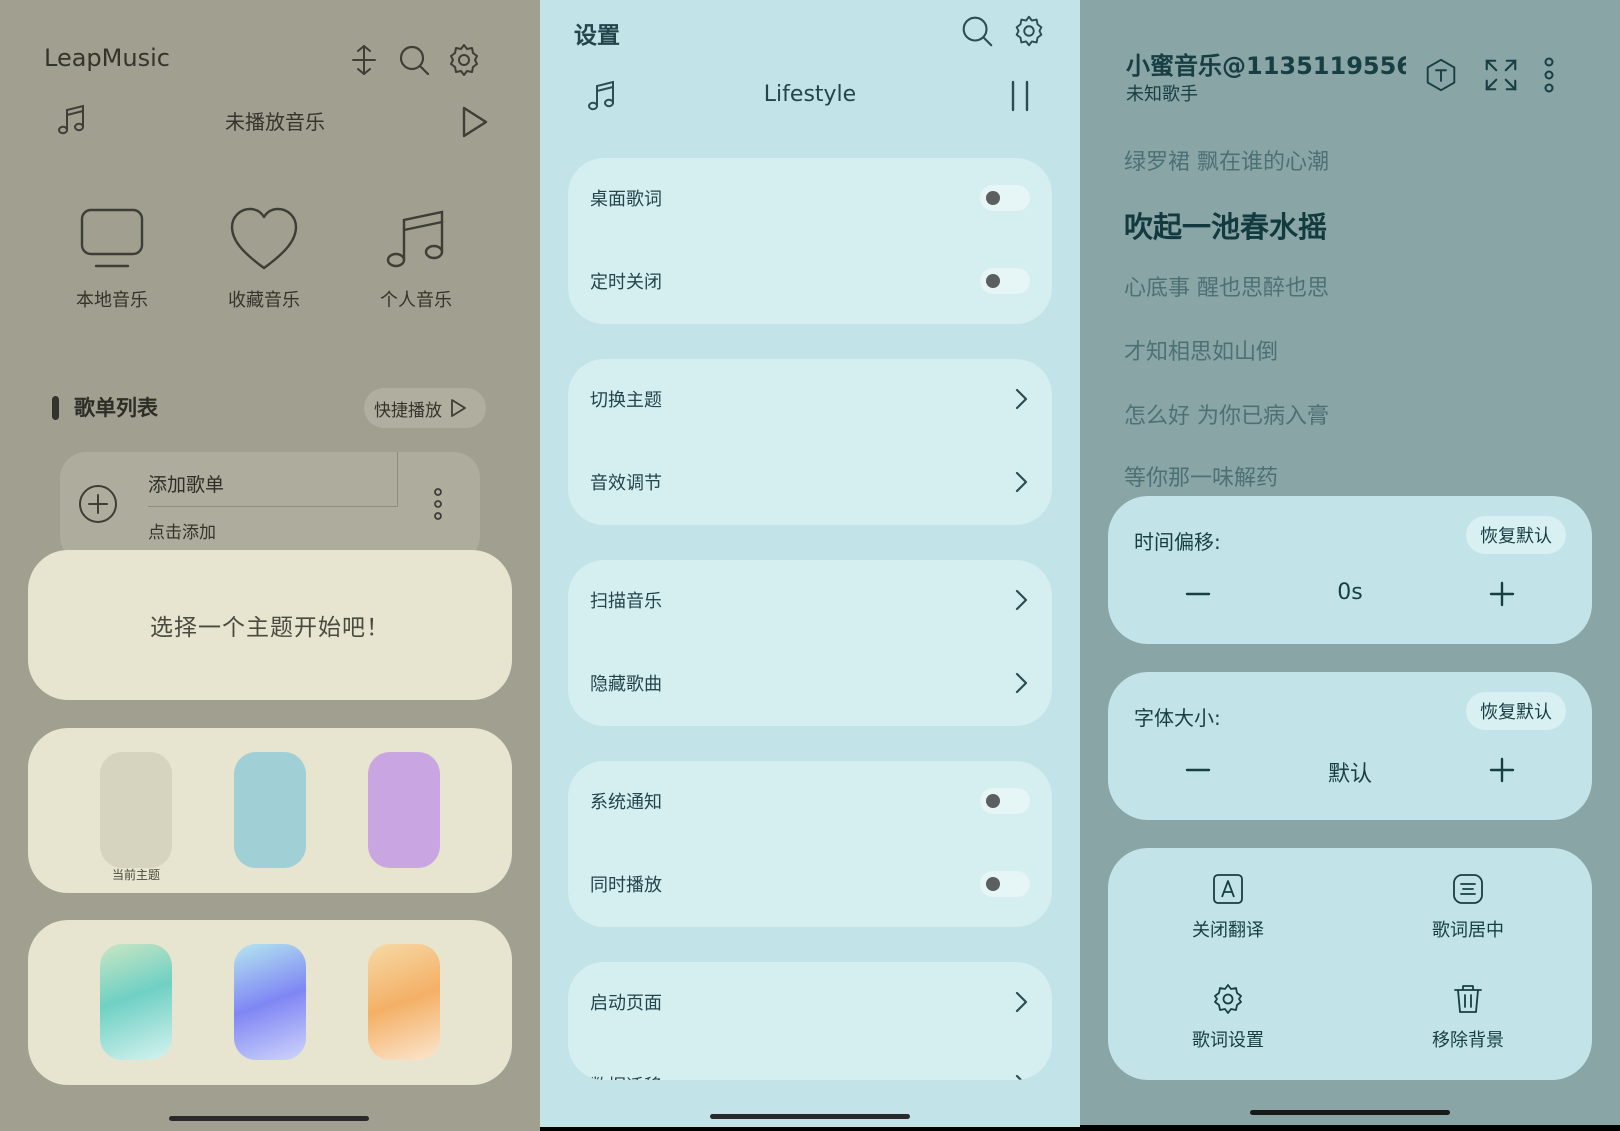  What do you see at coordinates (264, 300) in the screenshot?
I see `quick-access-label: 收藏音乐` at bounding box center [264, 300].